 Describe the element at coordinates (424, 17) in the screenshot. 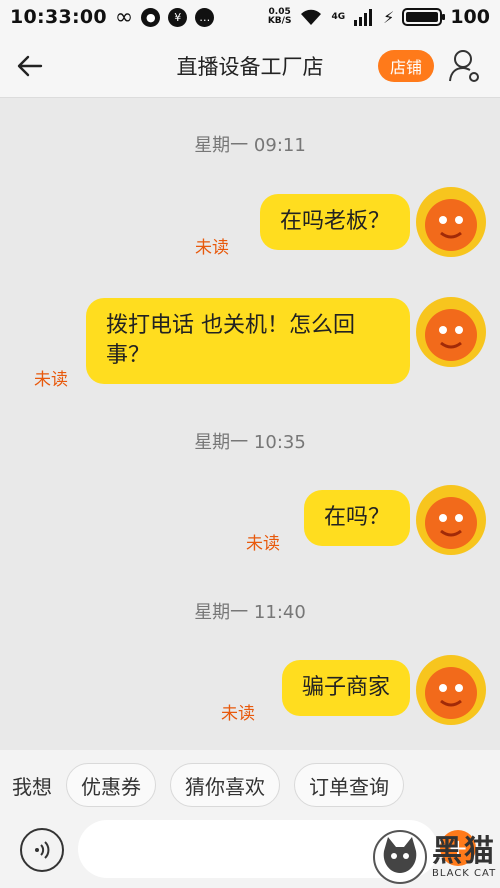

I see `battery-icon` at that location.